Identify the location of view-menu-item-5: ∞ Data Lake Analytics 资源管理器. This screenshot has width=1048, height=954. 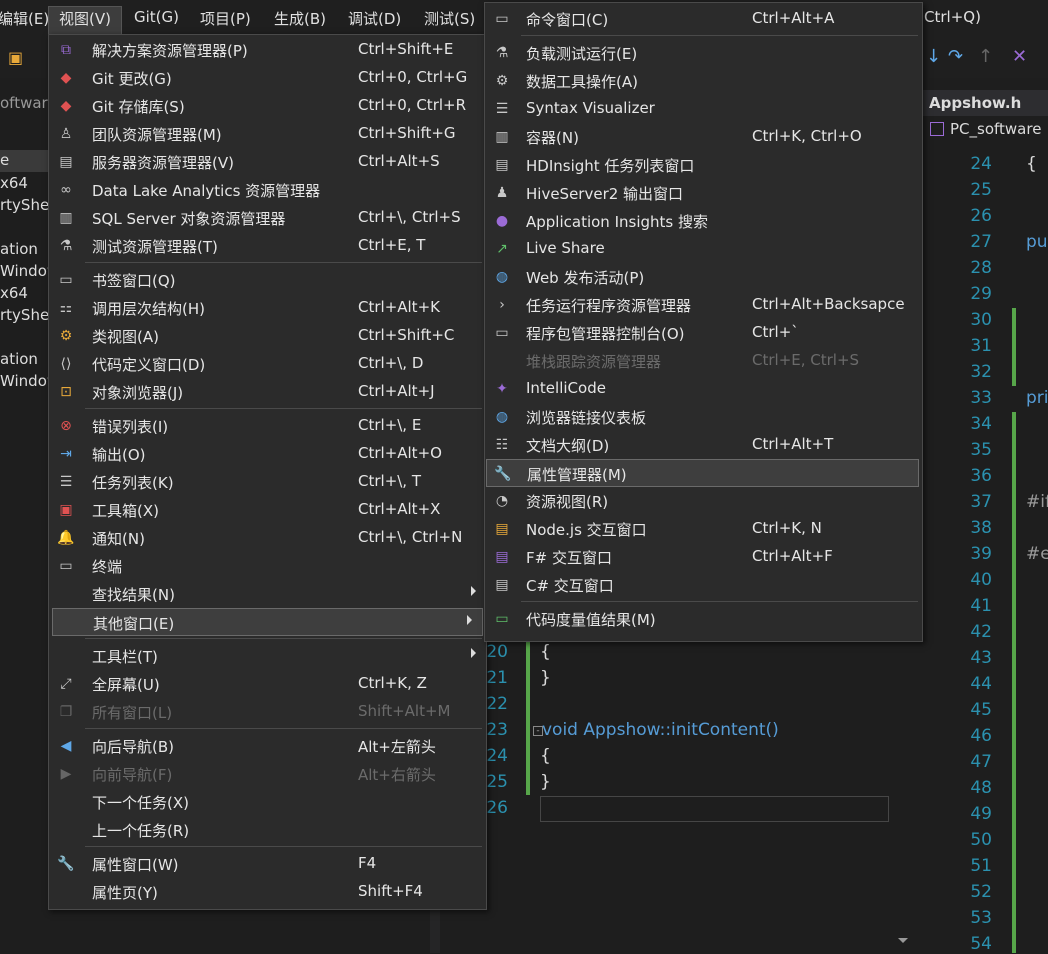
(267, 190).